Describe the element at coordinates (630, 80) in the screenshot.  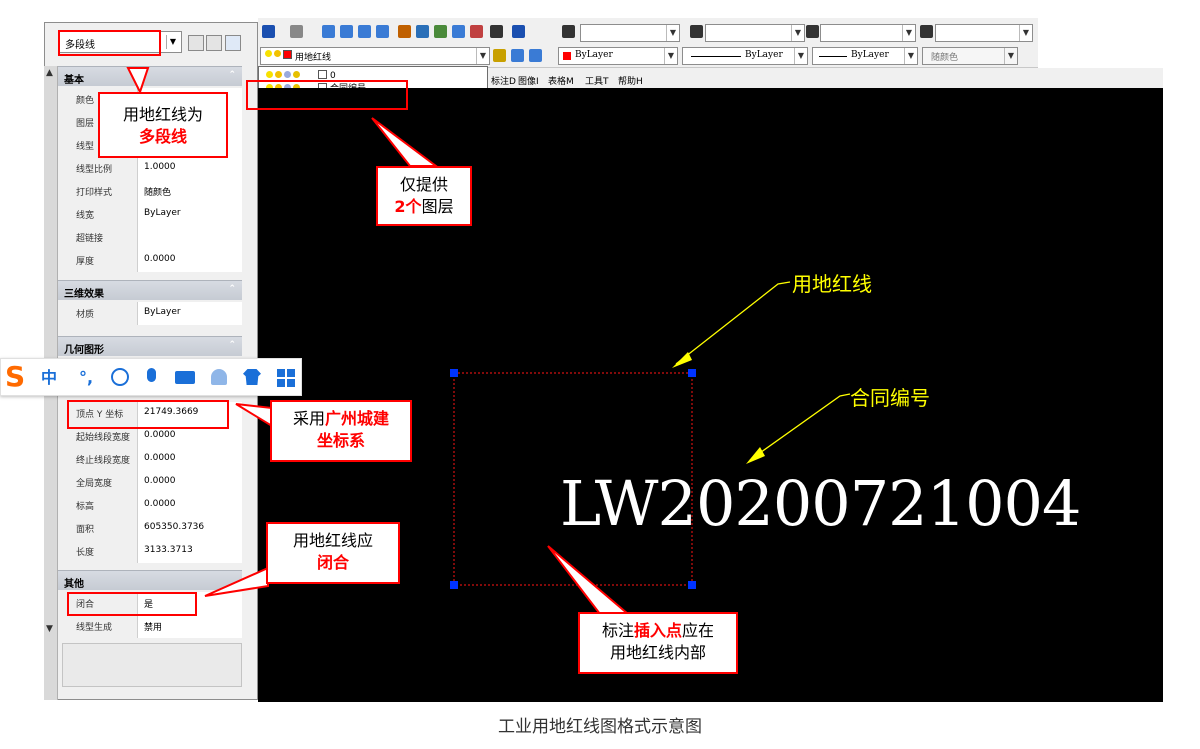
I see `menu-item: 帮助H` at that location.